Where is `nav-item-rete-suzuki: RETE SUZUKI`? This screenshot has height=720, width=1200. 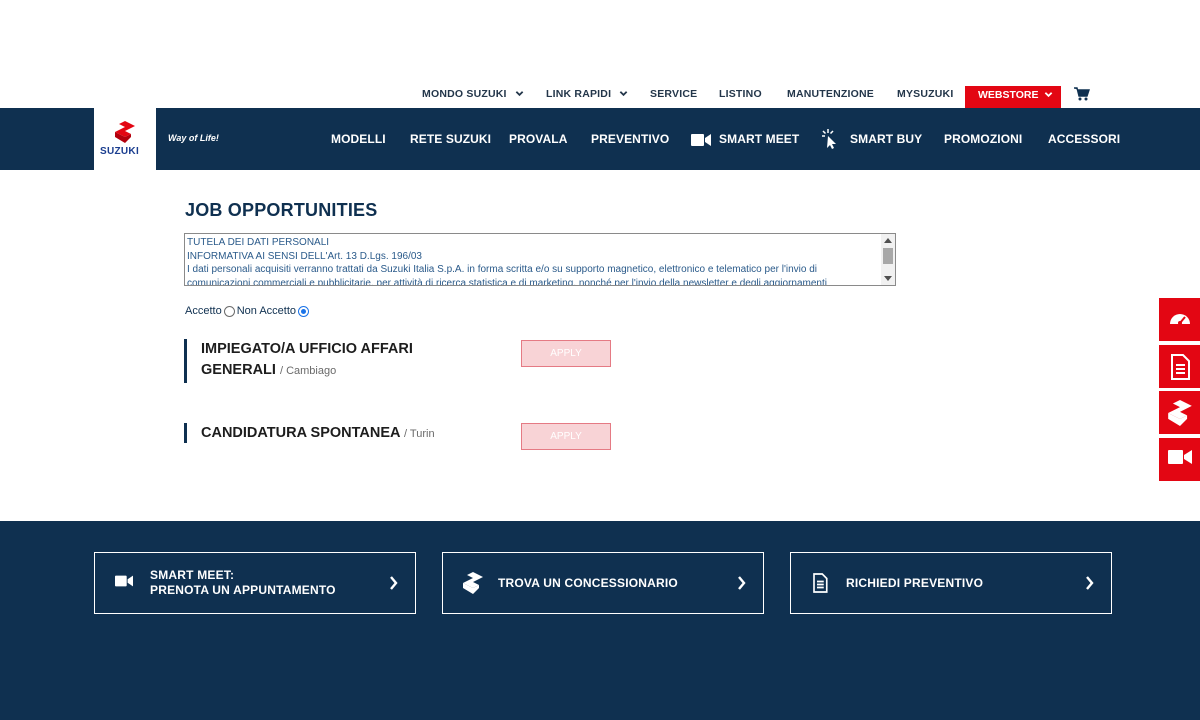
nav-item-rete-suzuki: RETE SUZUKI is located at coordinates (450, 139).